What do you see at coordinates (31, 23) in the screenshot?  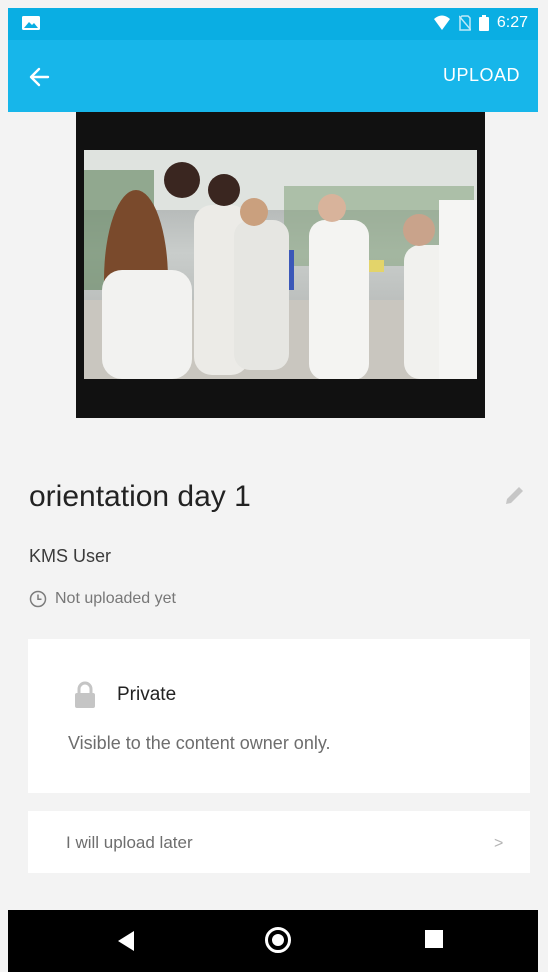 I see `image-notification-icon` at bounding box center [31, 23].